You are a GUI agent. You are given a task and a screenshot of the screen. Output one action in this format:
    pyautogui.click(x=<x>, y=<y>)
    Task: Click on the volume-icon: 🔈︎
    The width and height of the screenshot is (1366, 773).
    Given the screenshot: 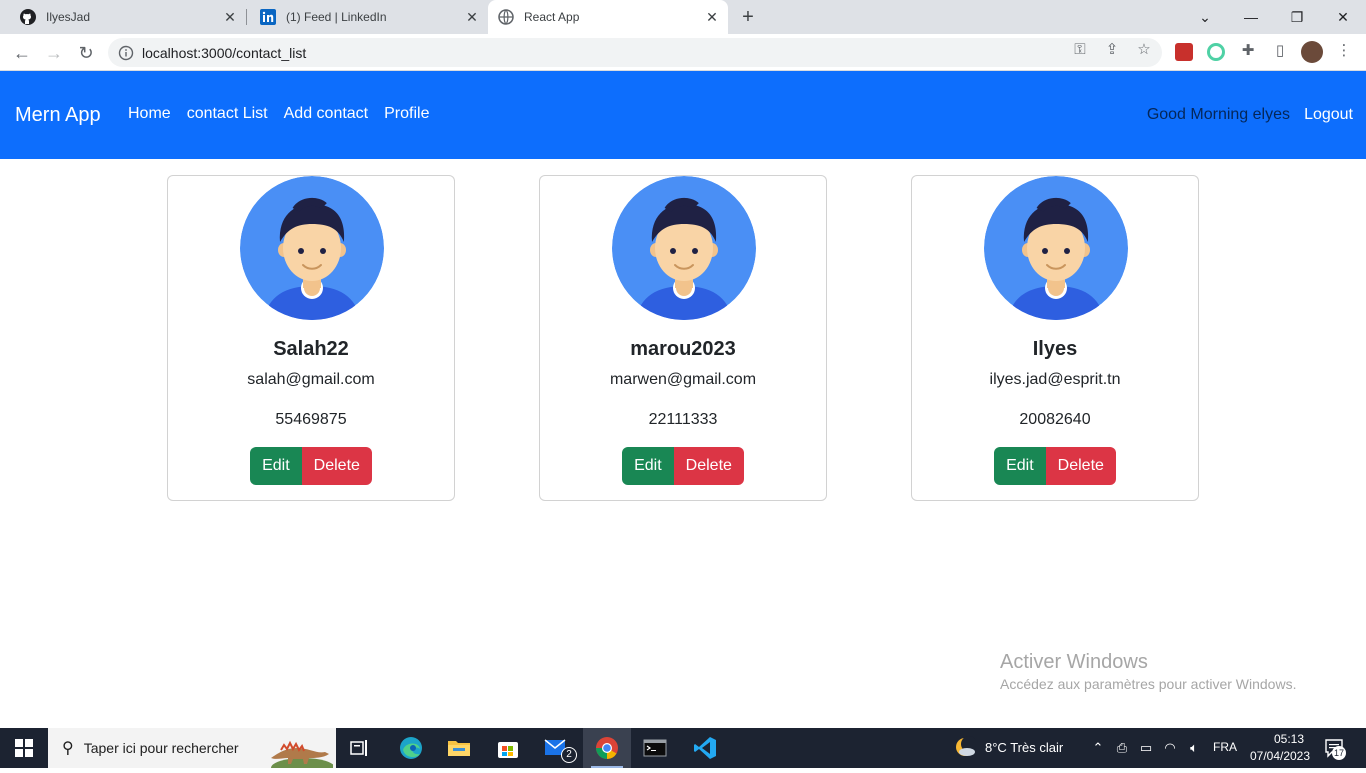 What is the action you would take?
    pyautogui.click(x=1194, y=748)
    